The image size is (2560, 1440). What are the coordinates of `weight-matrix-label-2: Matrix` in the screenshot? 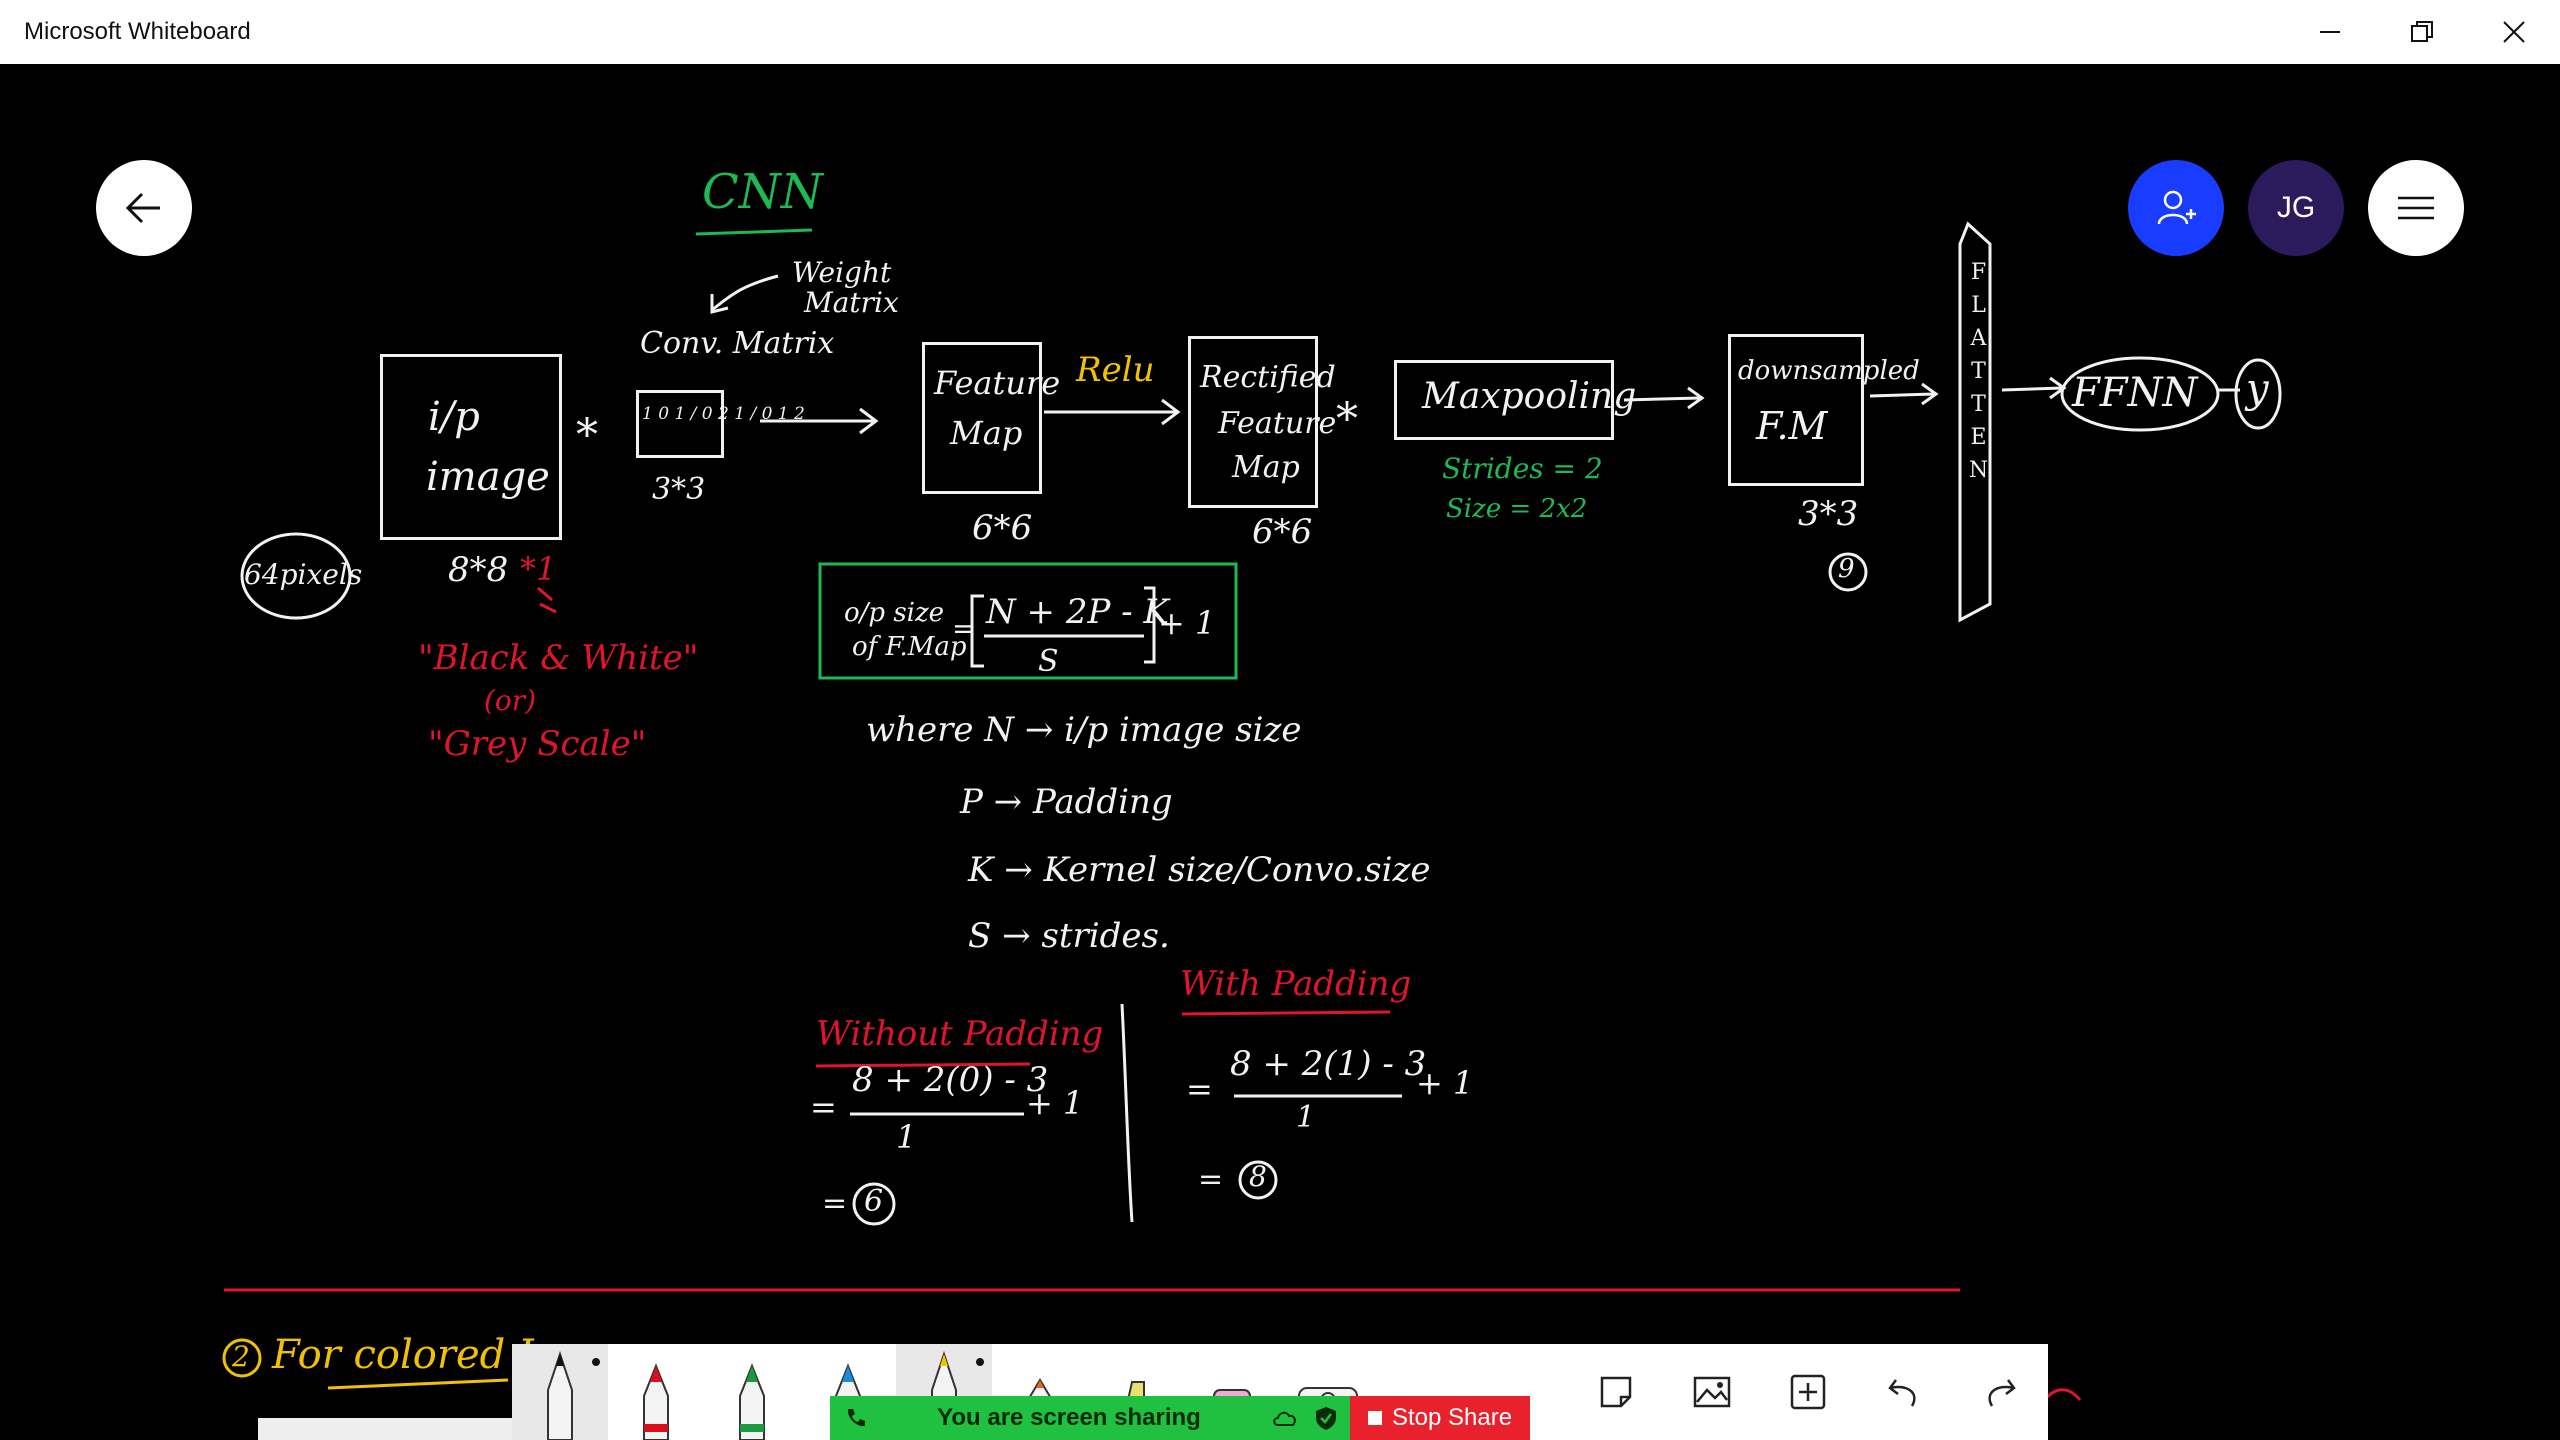 It's located at (851, 302).